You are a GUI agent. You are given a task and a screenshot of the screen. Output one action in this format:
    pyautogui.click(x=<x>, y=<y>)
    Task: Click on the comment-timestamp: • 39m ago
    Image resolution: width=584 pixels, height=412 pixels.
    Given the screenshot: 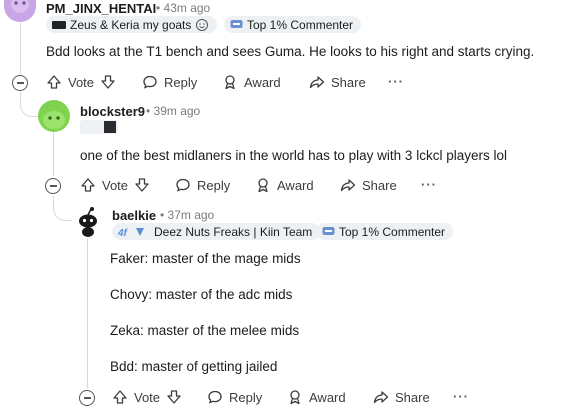 What is the action you would take?
    pyautogui.click(x=173, y=111)
    